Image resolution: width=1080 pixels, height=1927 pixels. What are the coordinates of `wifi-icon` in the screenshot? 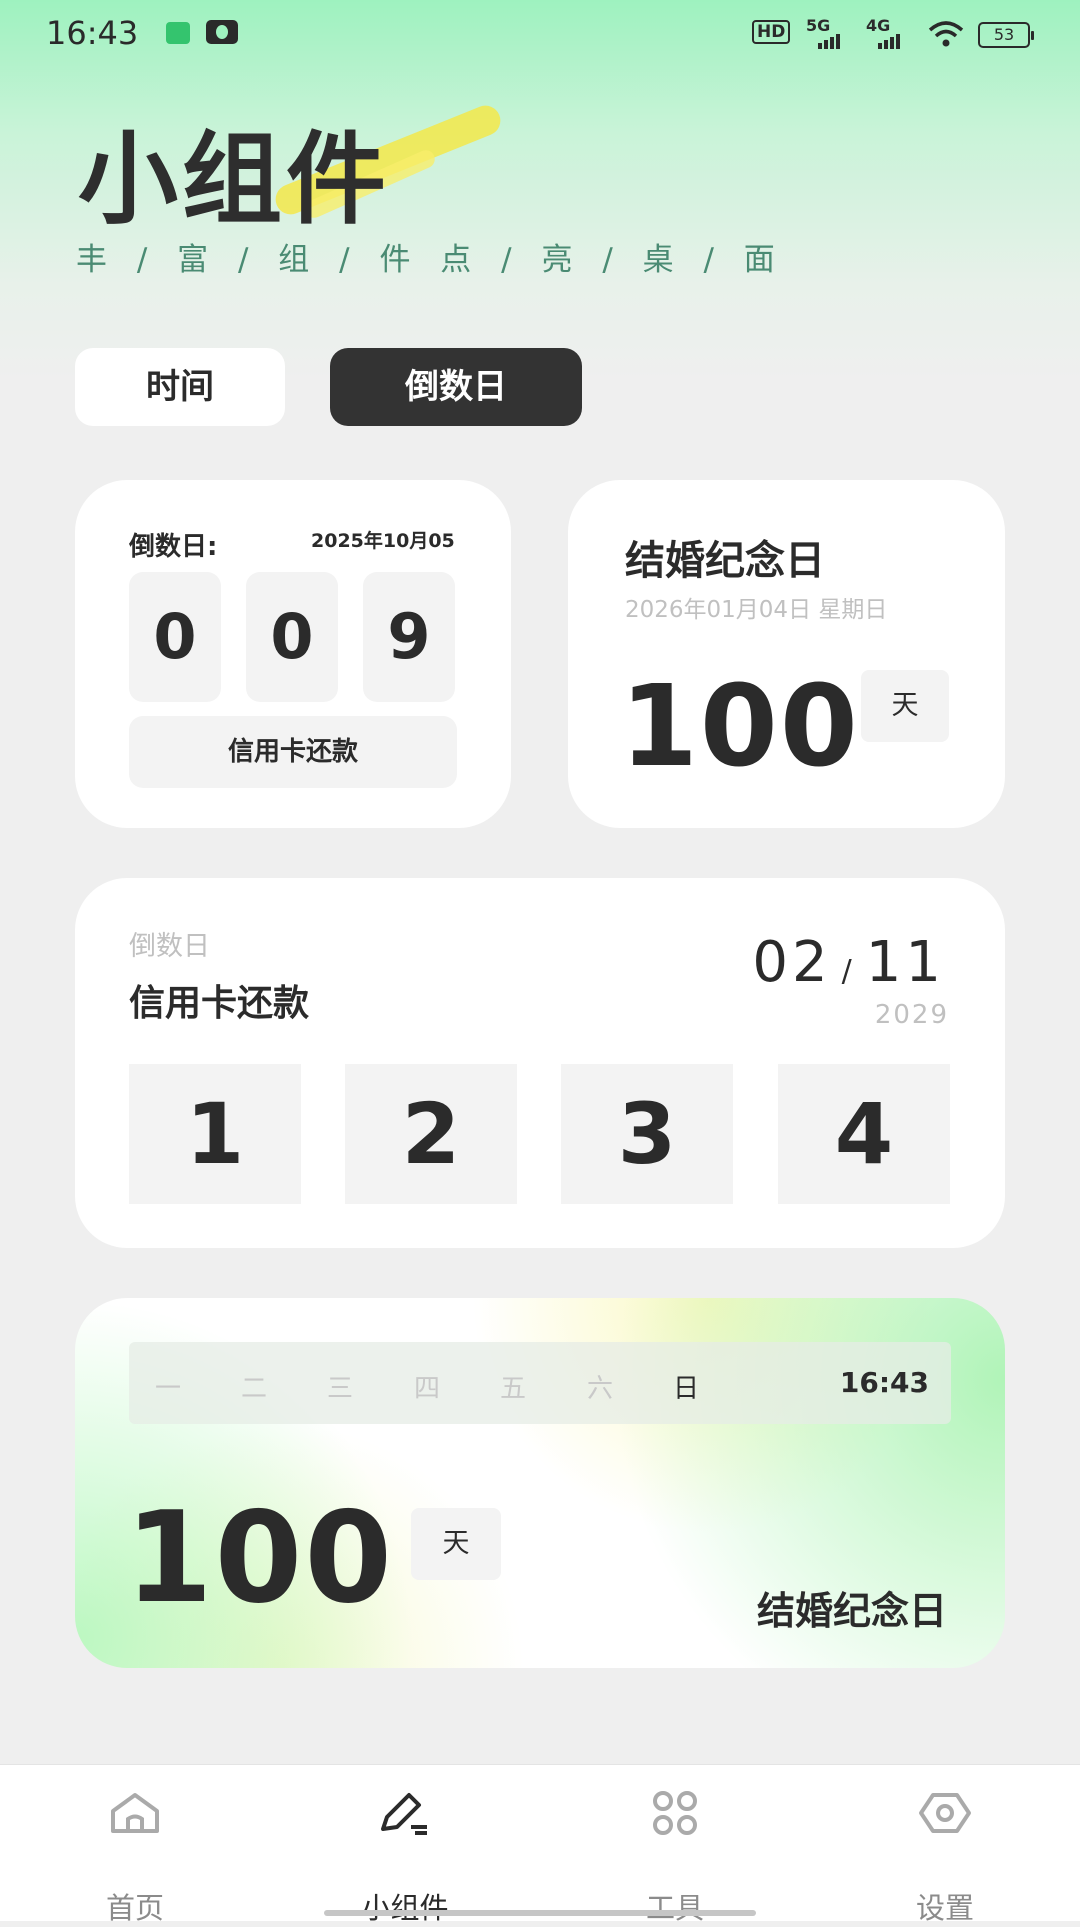 It's located at (946, 34).